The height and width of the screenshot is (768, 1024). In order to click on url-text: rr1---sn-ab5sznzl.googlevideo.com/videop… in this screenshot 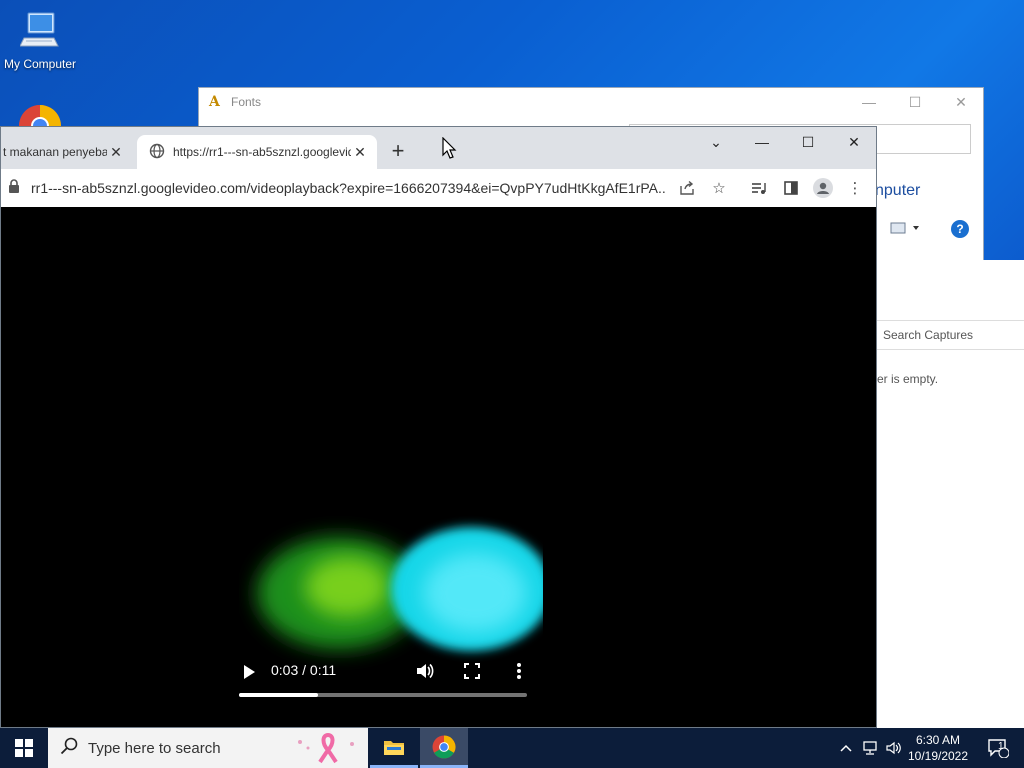, I will do `click(349, 188)`.